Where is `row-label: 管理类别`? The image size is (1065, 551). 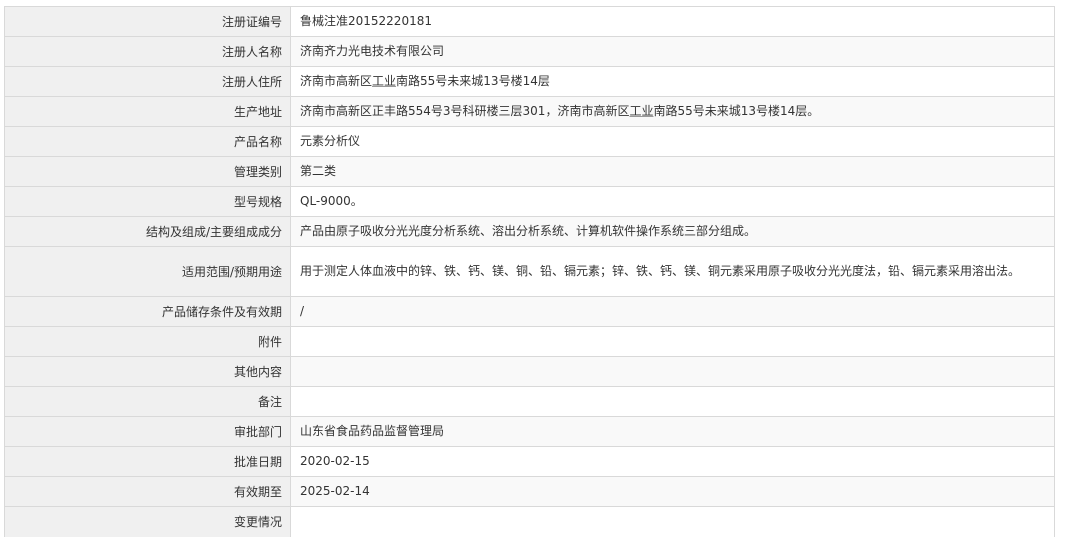 row-label: 管理类别 is located at coordinates (147, 171).